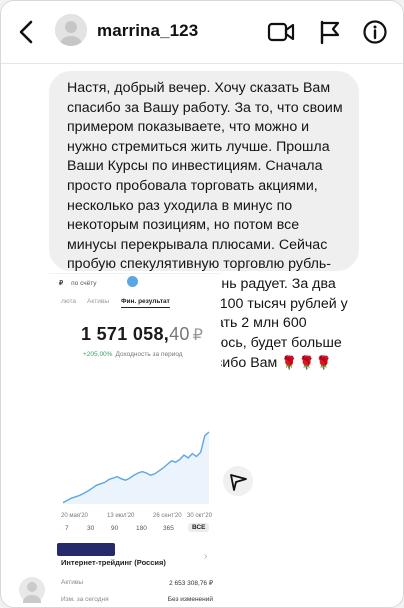 This screenshot has width=404, height=608. Describe the element at coordinates (145, 303) in the screenshot. I see `tab-fin-result: Фин. результат` at that location.